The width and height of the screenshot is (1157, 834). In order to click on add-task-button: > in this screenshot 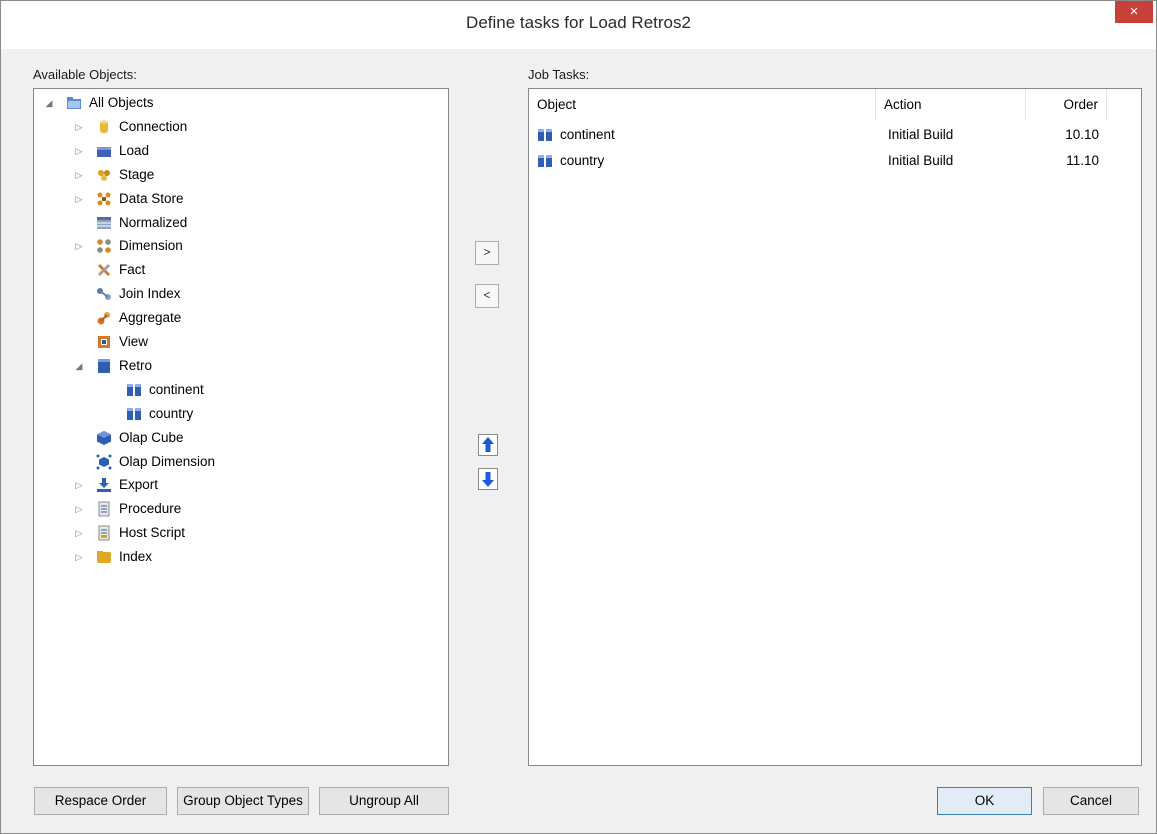, I will do `click(487, 253)`.